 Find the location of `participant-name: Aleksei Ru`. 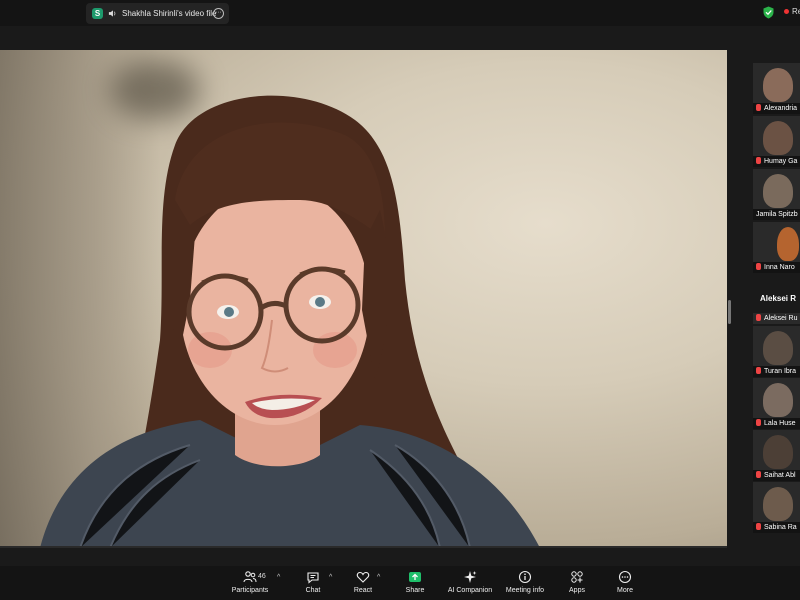

participant-name: Aleksei Ru is located at coordinates (776, 318).